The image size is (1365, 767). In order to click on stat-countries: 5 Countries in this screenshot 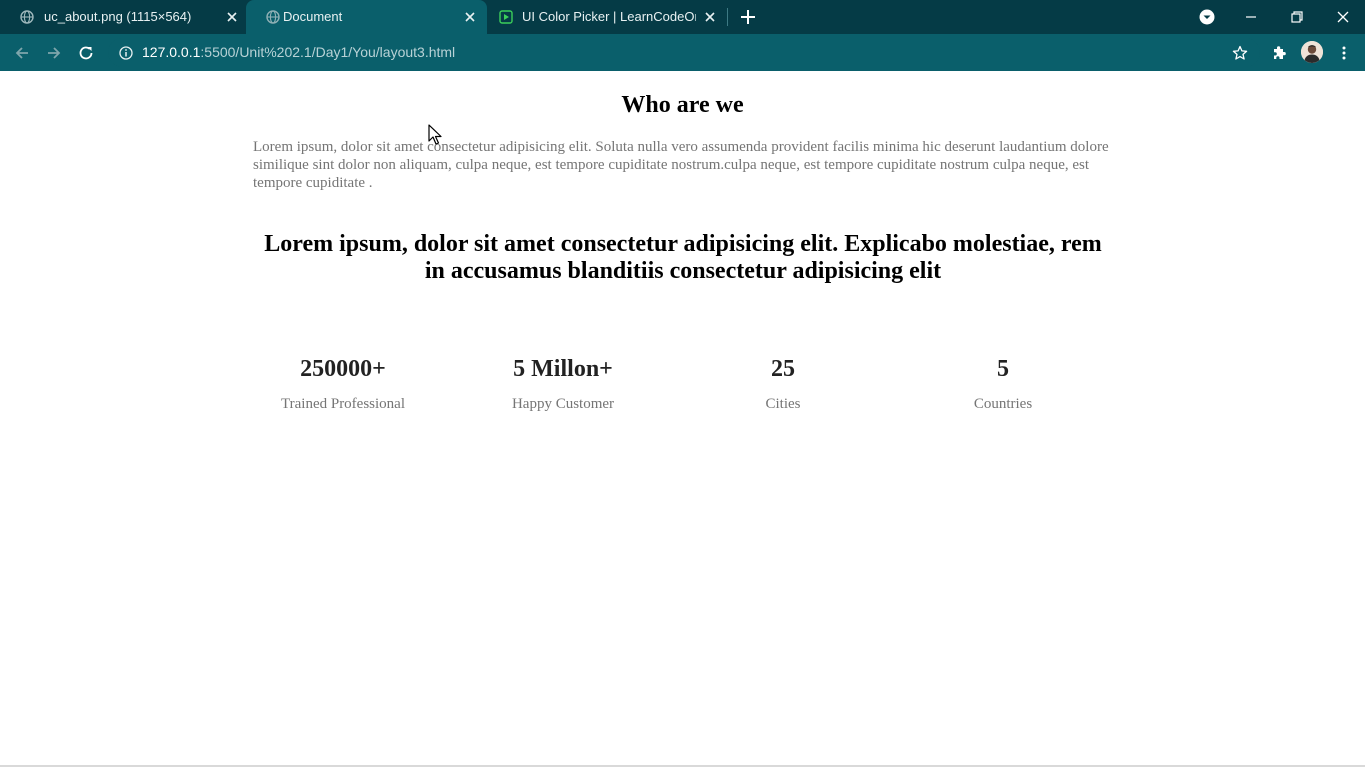, I will do `click(1003, 383)`.